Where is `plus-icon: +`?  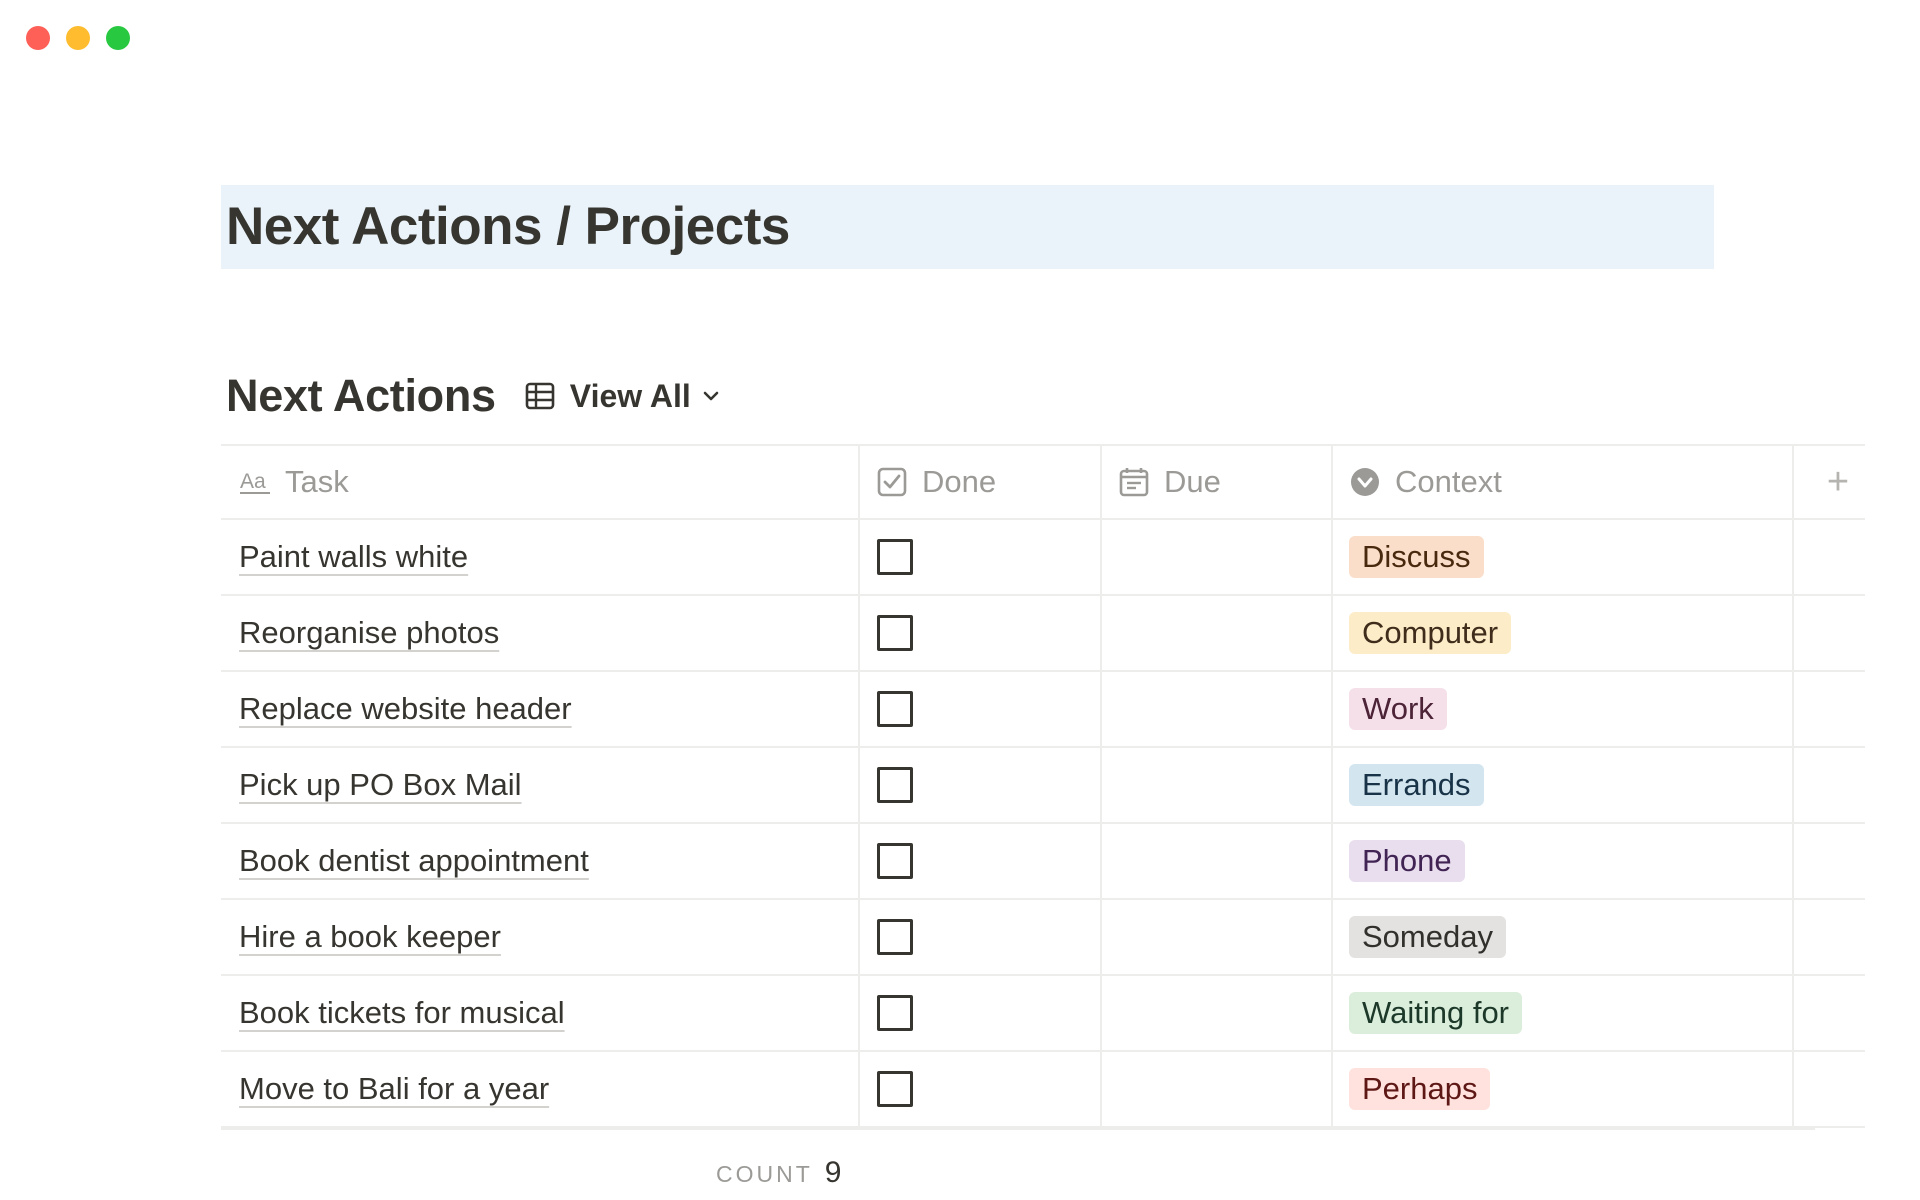
plus-icon: + is located at coordinates (1838, 481).